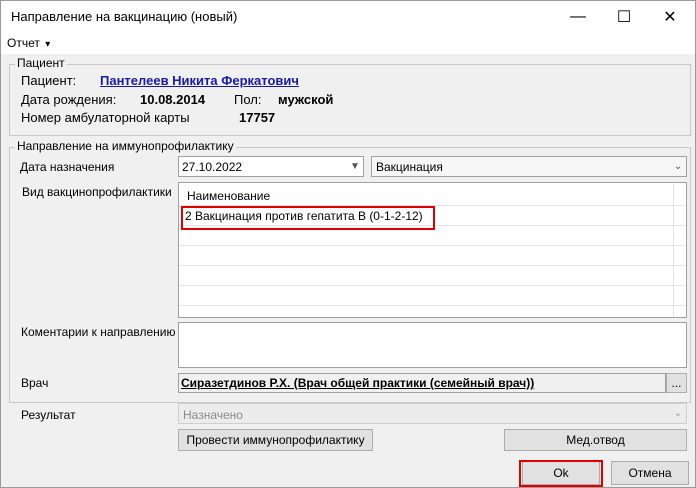 This screenshot has height=488, width=696. What do you see at coordinates (673, 250) in the screenshot?
I see `column-divider` at bounding box center [673, 250].